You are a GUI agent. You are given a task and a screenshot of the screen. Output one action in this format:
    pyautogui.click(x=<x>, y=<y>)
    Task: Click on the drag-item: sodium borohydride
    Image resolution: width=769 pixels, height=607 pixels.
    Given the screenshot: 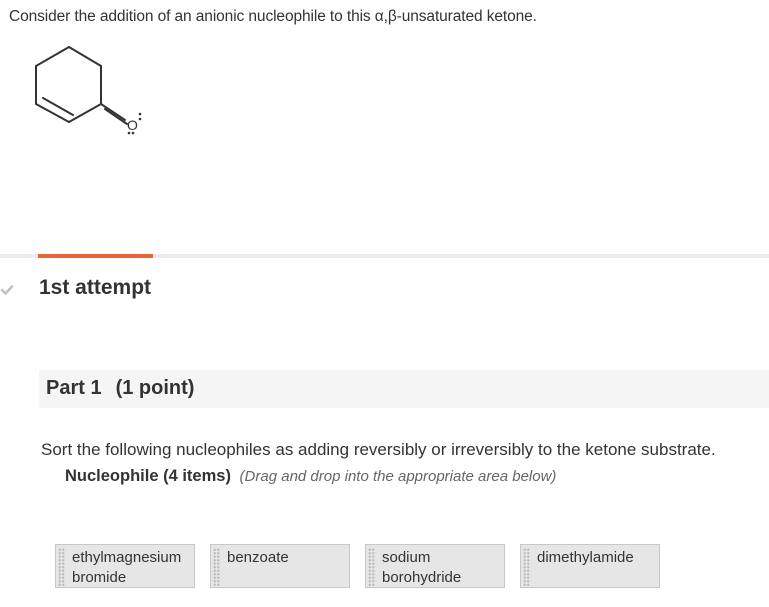 What is the action you would take?
    pyautogui.click(x=435, y=566)
    